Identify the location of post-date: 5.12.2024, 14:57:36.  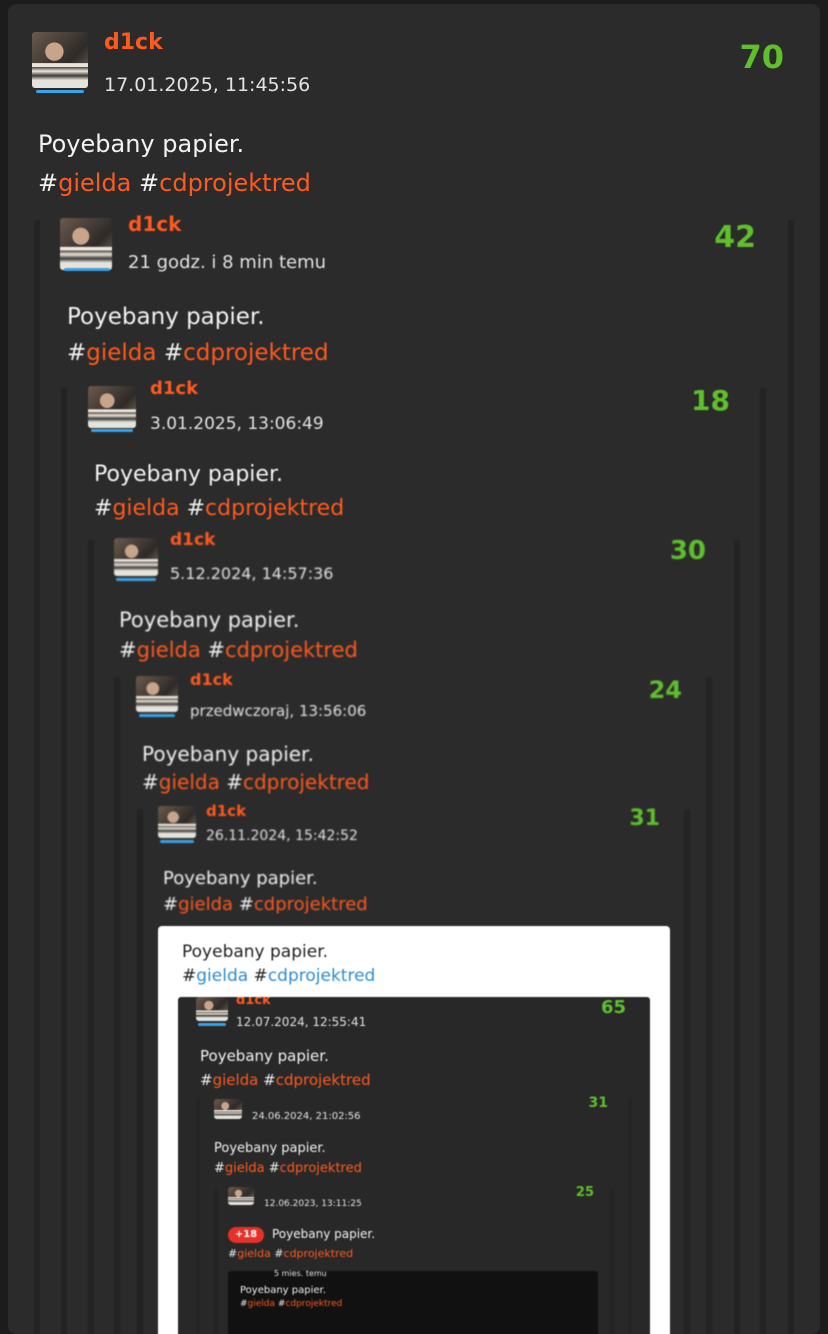
(251, 573).